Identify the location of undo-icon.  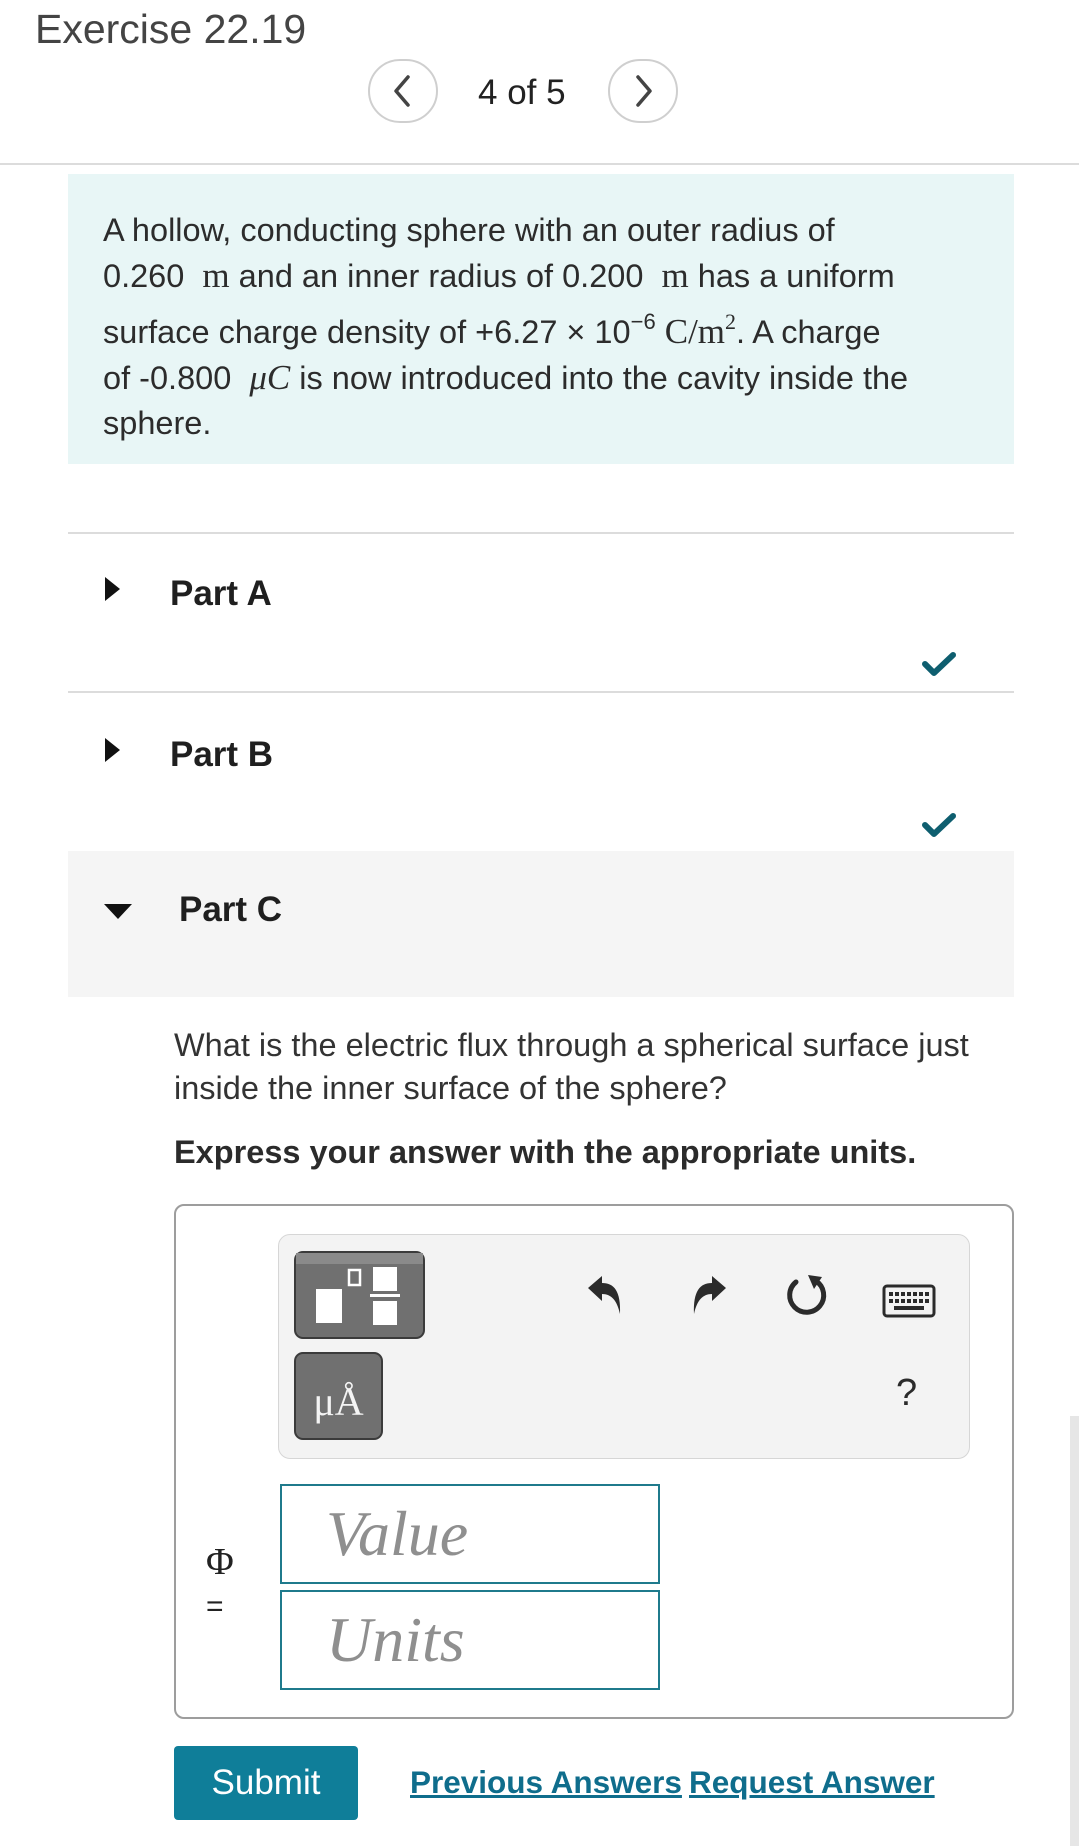
(605, 1295).